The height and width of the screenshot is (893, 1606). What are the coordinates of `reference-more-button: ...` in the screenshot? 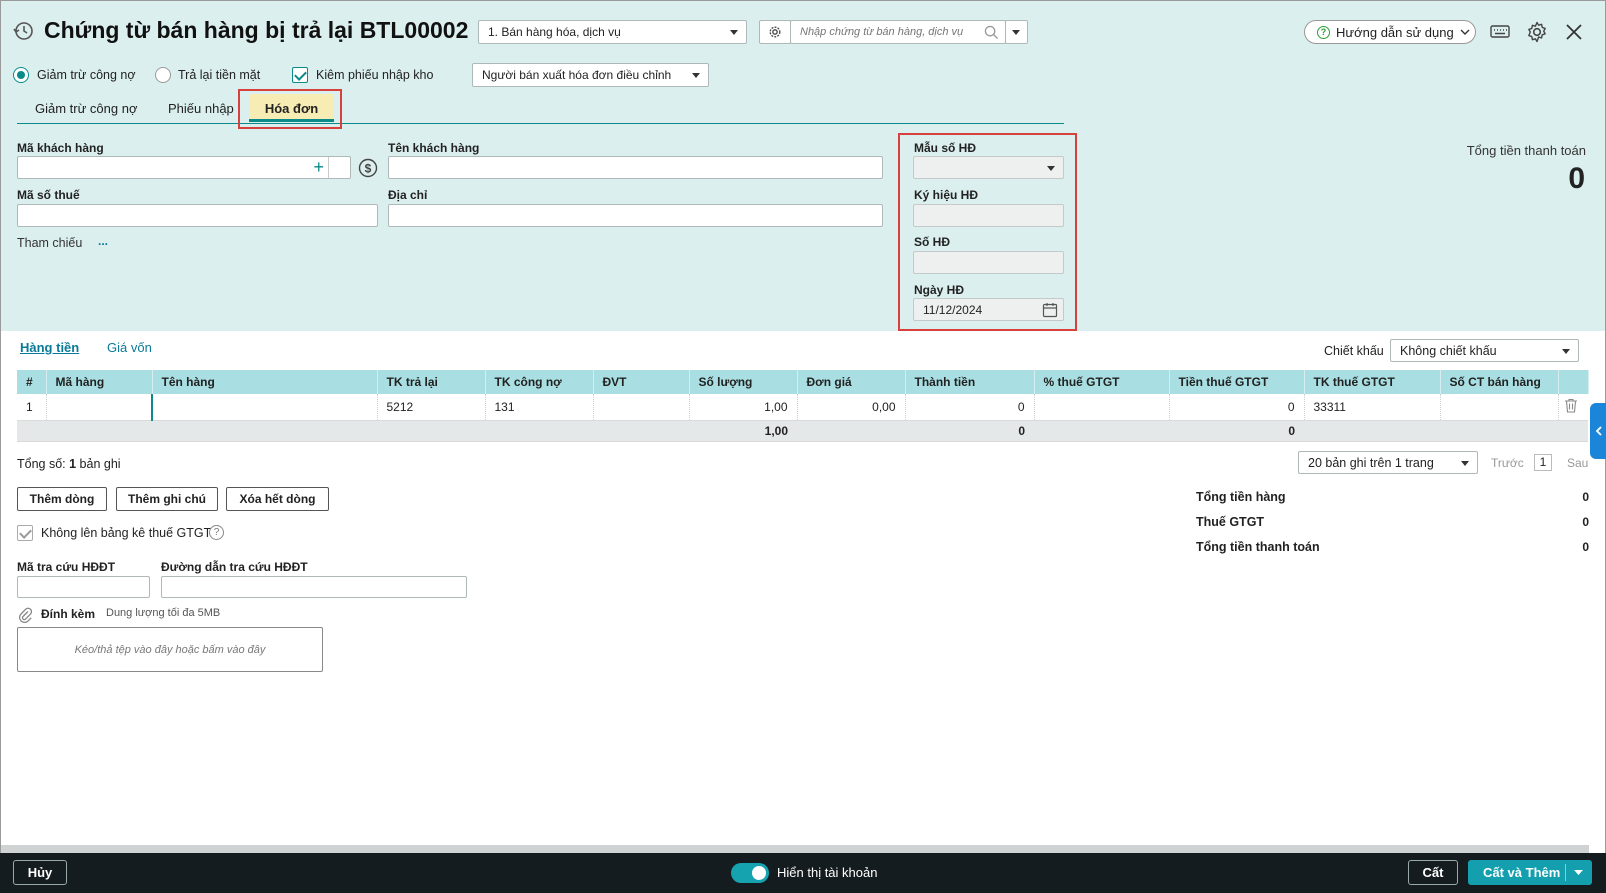 It's located at (103, 241).